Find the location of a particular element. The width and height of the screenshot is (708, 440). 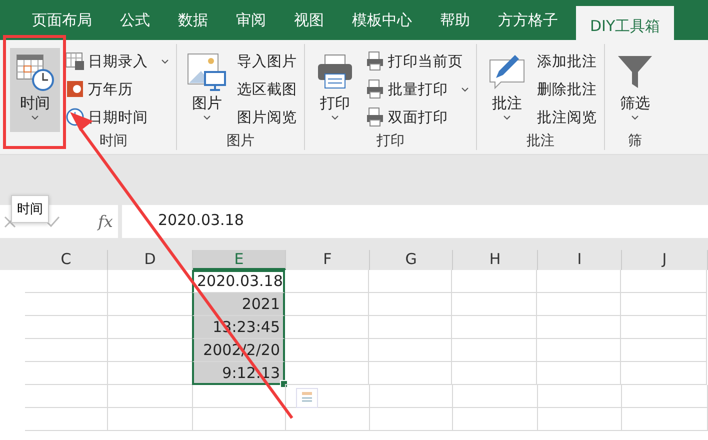

table-cell: 2021 is located at coordinates (238, 304).